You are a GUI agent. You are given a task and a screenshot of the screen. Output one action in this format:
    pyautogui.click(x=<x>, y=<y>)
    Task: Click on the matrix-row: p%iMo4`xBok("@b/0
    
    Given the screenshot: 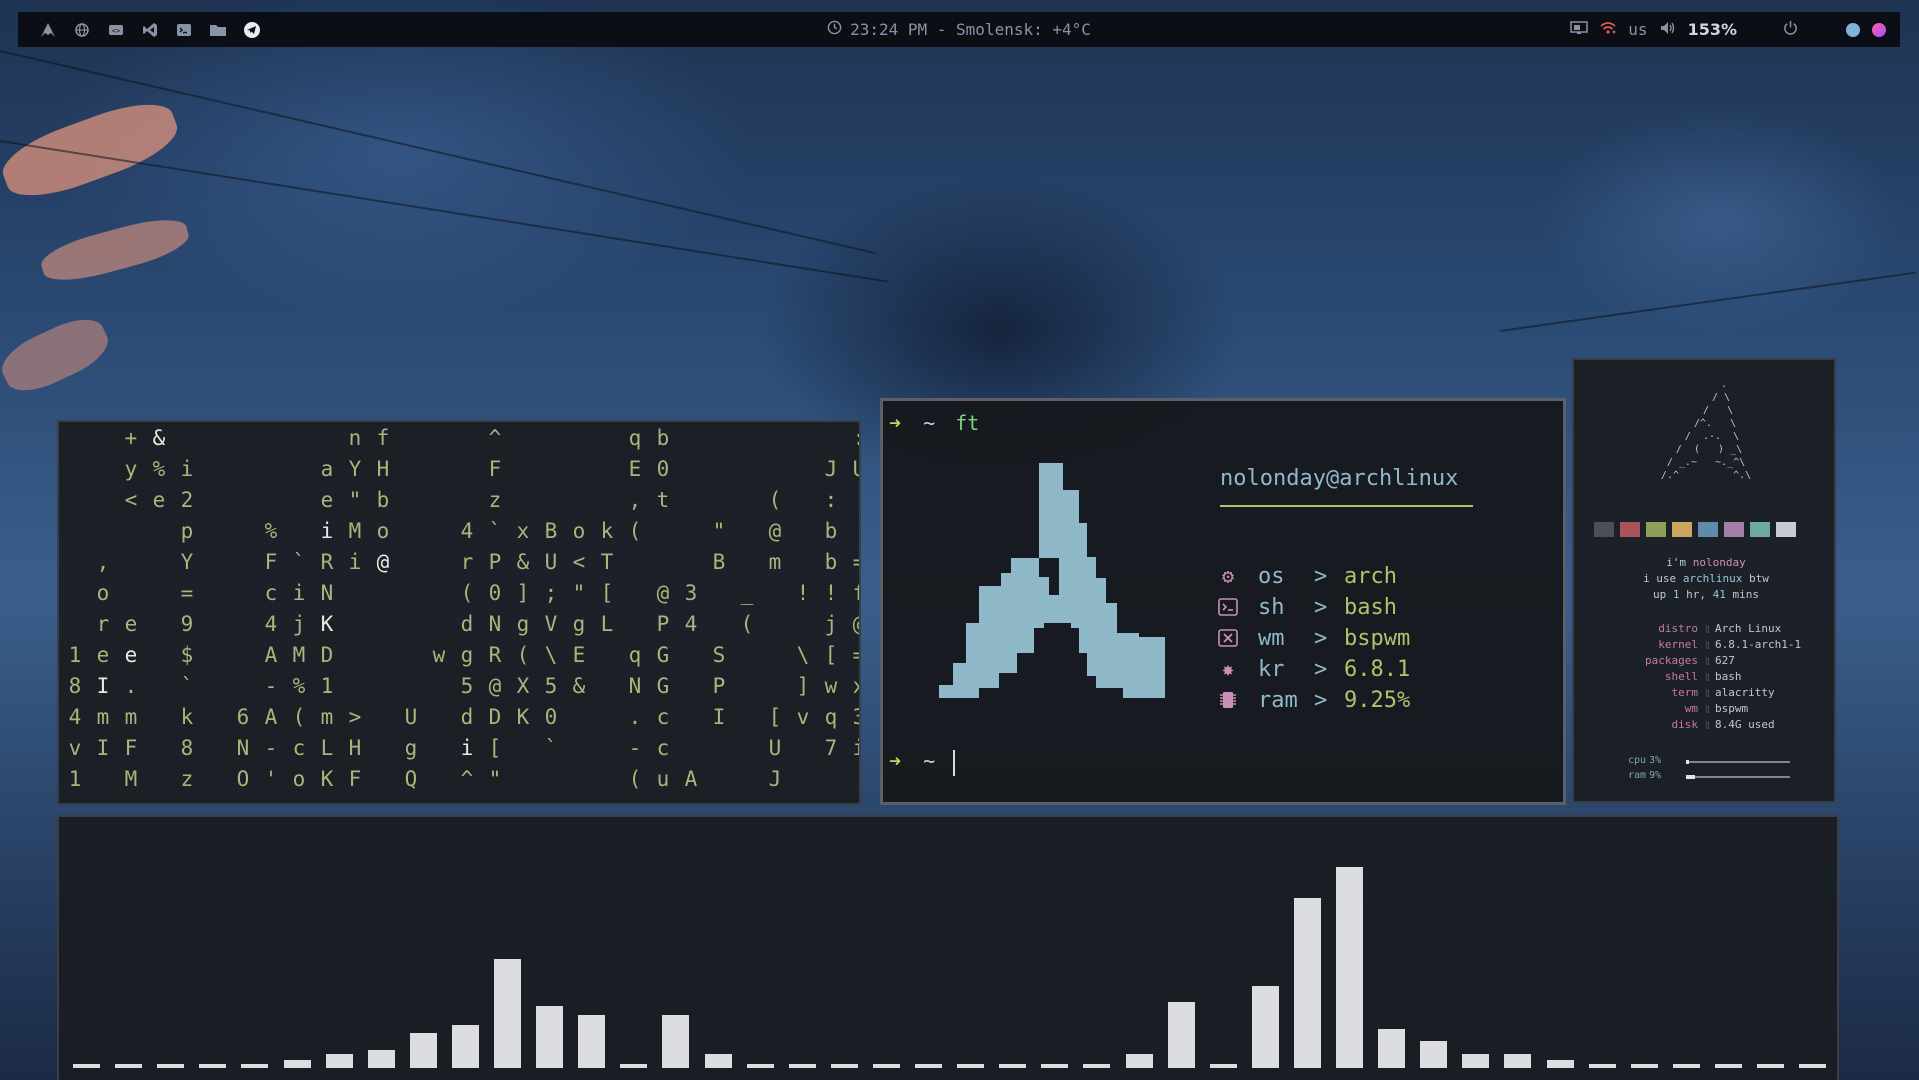 What is the action you would take?
    pyautogui.click(x=460, y=534)
    